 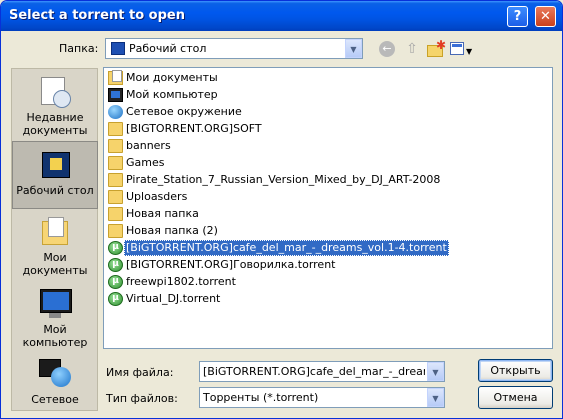 What do you see at coordinates (462, 49) in the screenshot?
I see `view-menu-icon: ▼` at bounding box center [462, 49].